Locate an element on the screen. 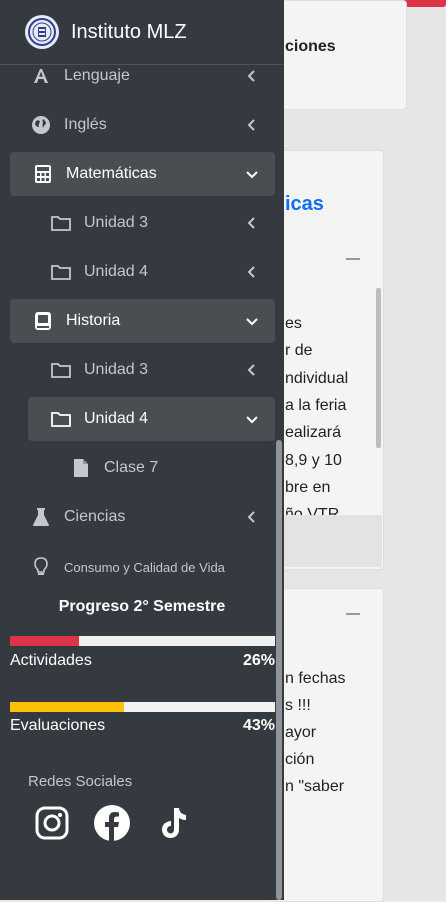 The image size is (446, 902). card-footer is located at coordinates (326, 541).